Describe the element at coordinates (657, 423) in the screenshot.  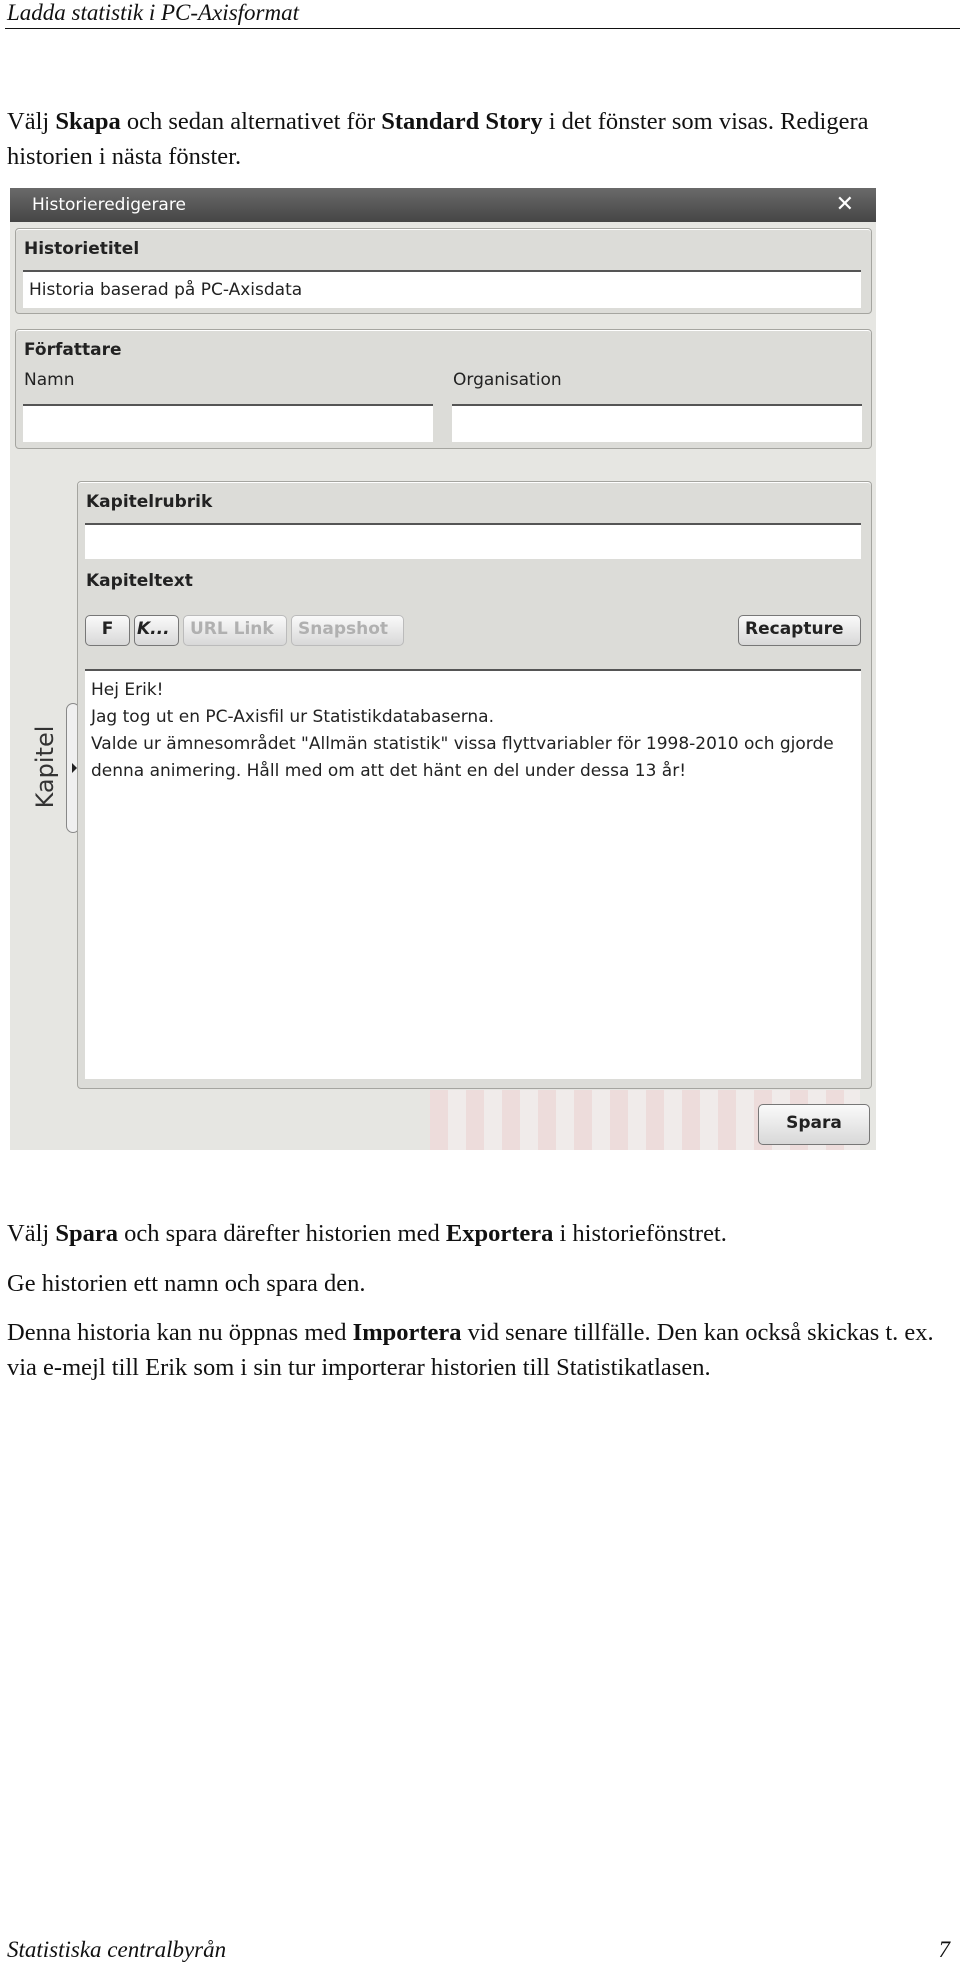
I see `organisation-input` at that location.